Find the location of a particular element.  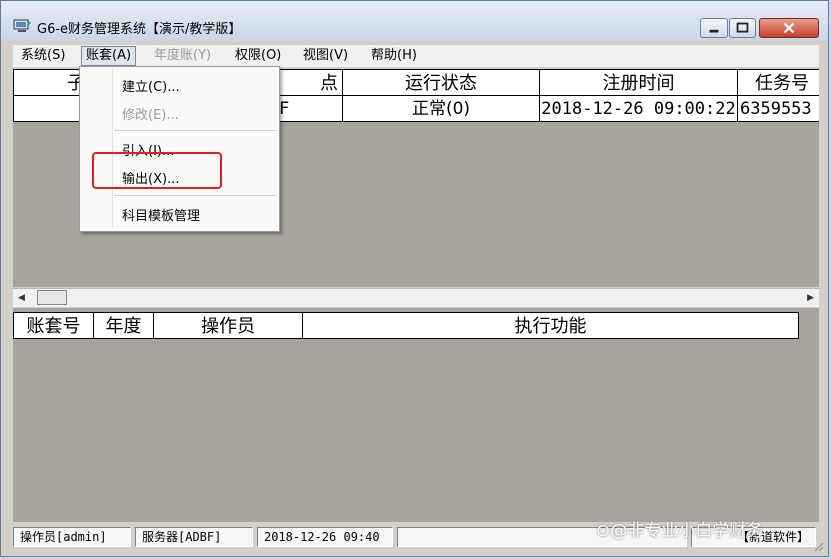

close-button is located at coordinates (789, 28).